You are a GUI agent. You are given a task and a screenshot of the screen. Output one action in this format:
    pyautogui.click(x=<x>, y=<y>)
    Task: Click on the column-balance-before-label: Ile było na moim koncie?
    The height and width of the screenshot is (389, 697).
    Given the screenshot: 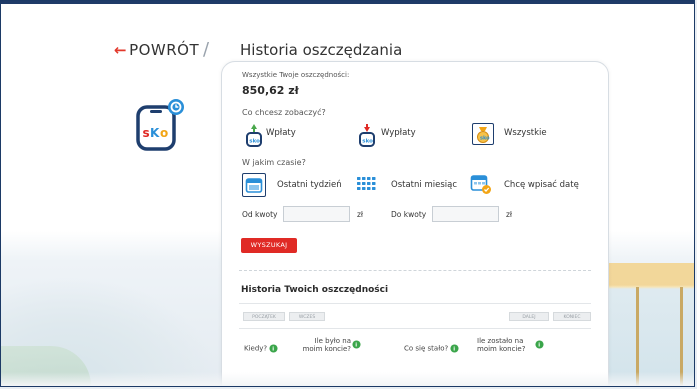 What is the action you would take?
    pyautogui.click(x=326, y=345)
    